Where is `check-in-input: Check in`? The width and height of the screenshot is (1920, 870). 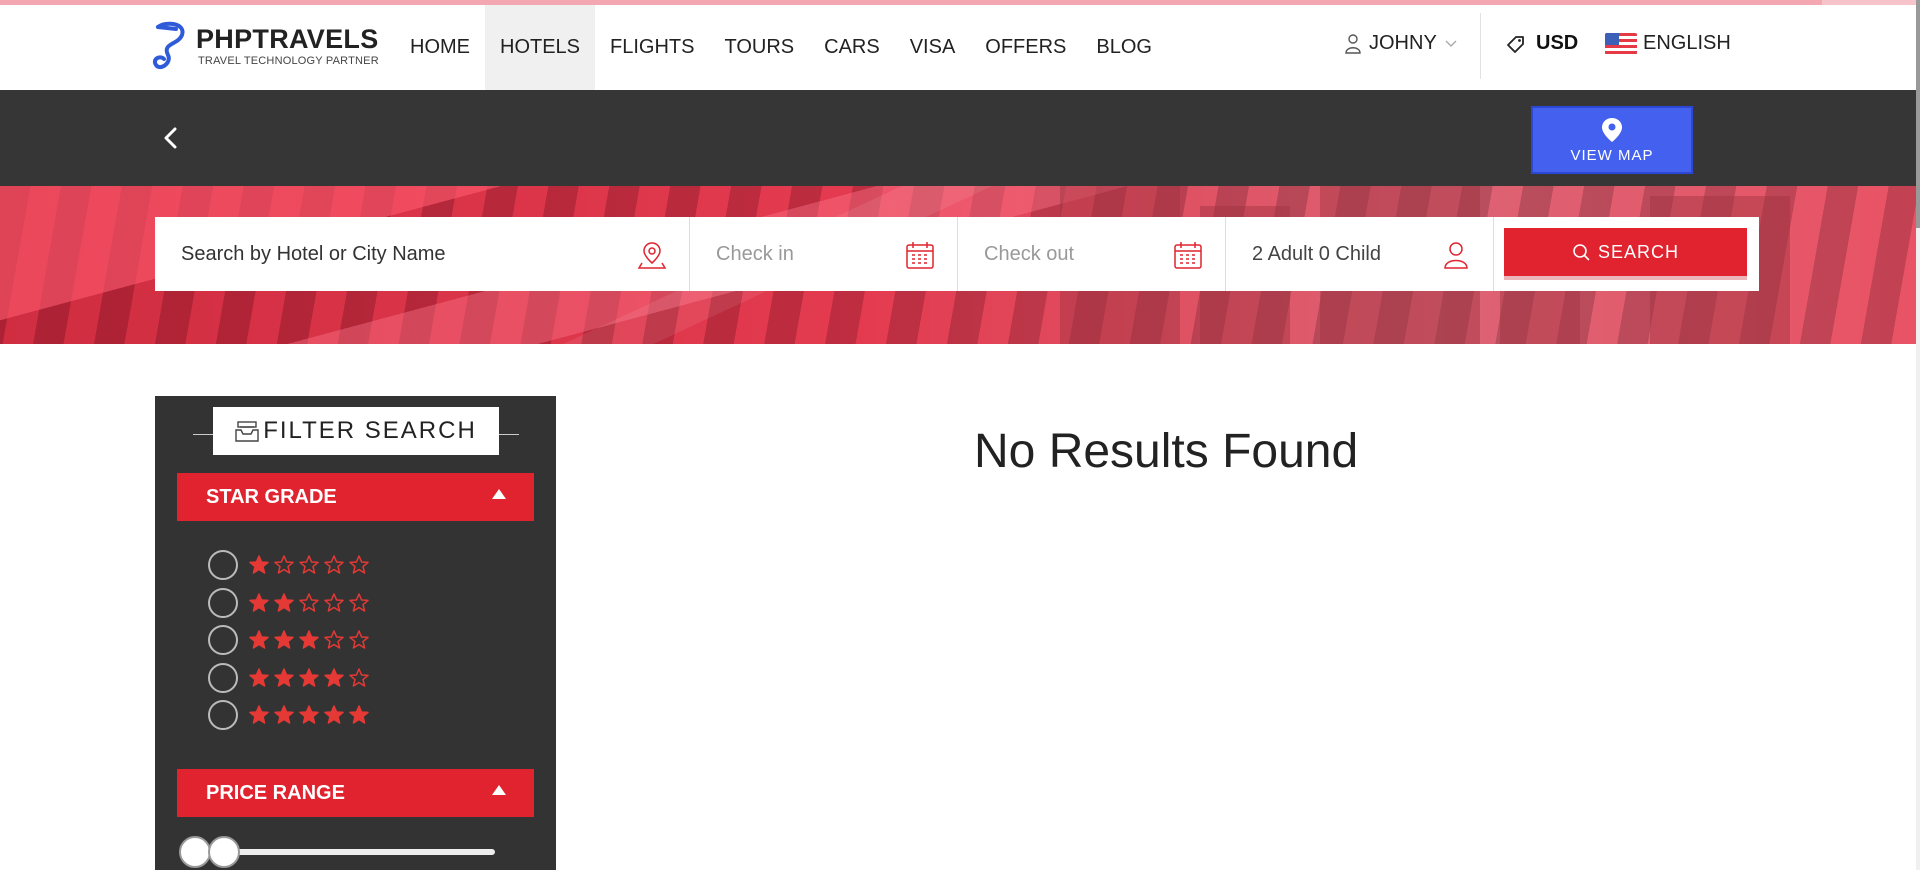 check-in-input: Check in is located at coordinates (824, 254).